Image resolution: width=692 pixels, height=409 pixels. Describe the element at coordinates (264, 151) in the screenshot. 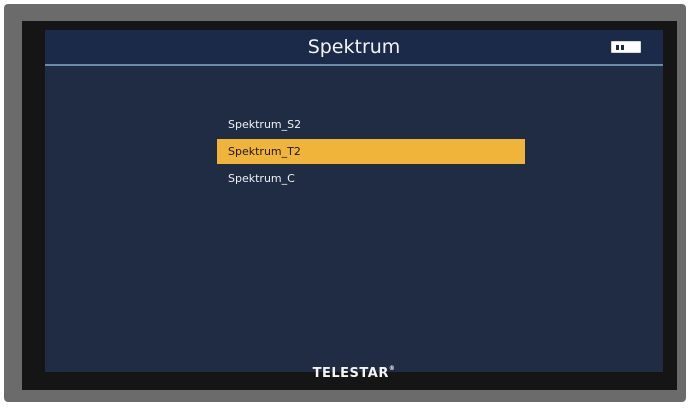

I see `menu-item-label: Spektrum_T2` at that location.